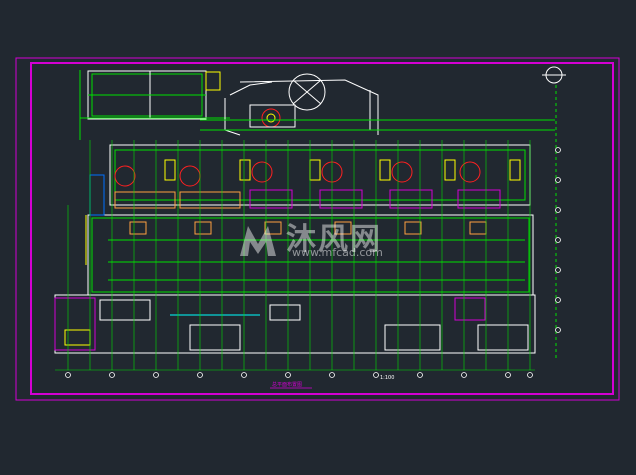 The image size is (636, 475). I want to click on mf-logo-icon, so click(258, 241).